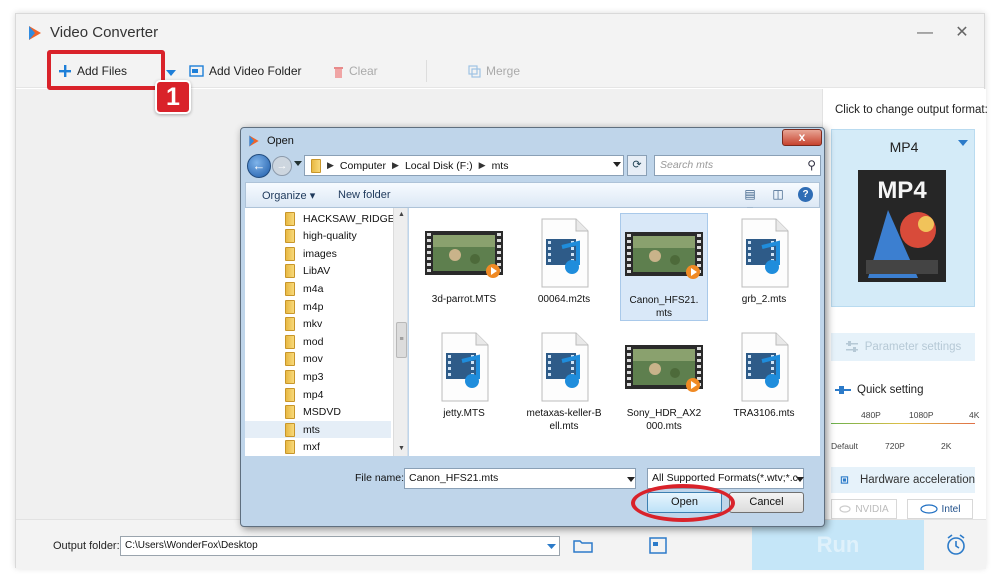 The height and width of the screenshot is (582, 1000). Describe the element at coordinates (500, 166) in the screenshot. I see `breadcrumb-mts: mts` at that location.